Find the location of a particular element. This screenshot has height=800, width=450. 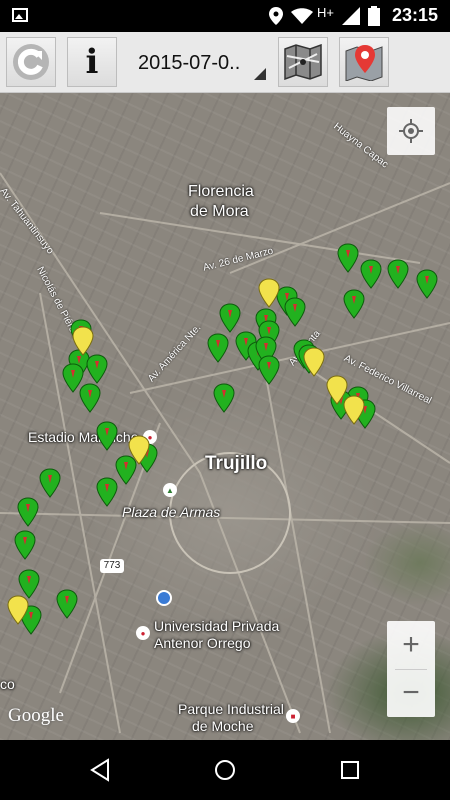

toolbar: i 2015-07-0.. is located at coordinates (225, 62).